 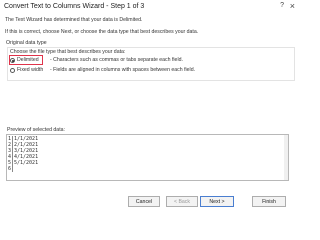 I want to click on next-button: Next >, so click(x=217, y=201).